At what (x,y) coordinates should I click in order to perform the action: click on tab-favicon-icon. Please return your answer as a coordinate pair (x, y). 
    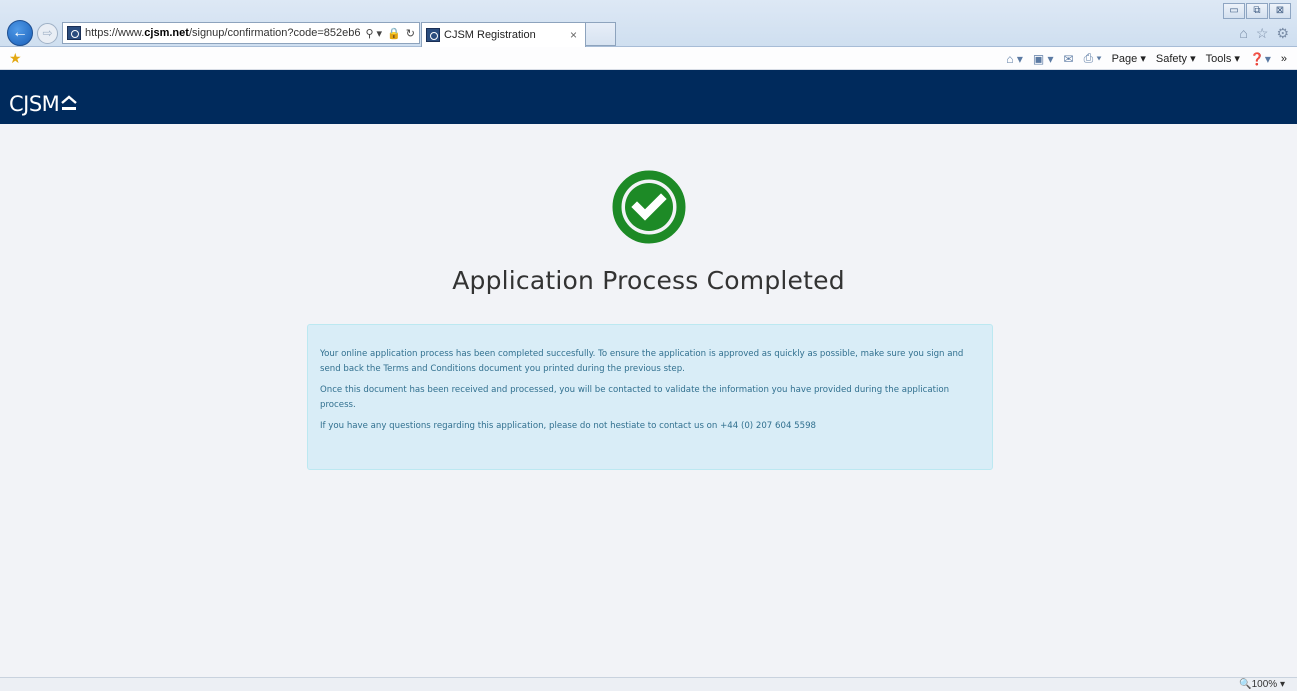
    Looking at the image, I should click on (433, 35).